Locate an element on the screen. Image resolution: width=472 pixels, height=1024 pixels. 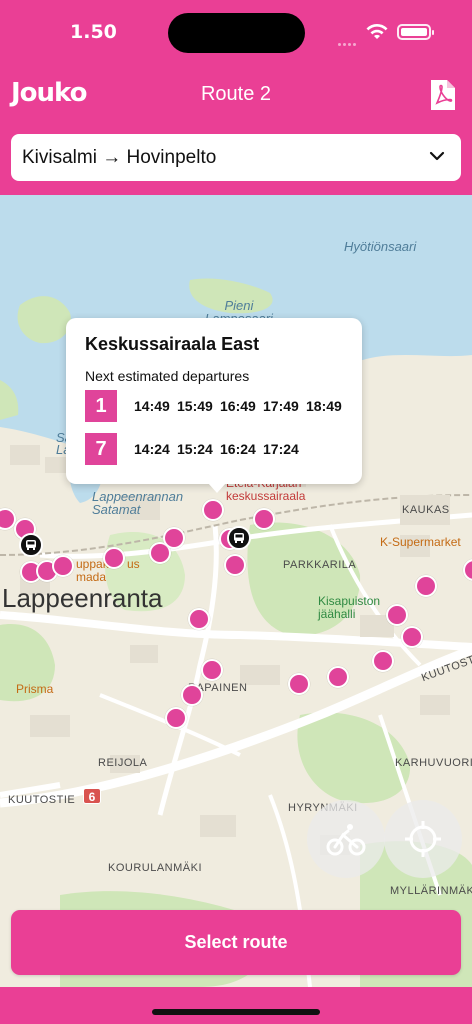
departure-row: 7 14:24 15:24 16:24 17:24 is located at coordinates (220, 449).